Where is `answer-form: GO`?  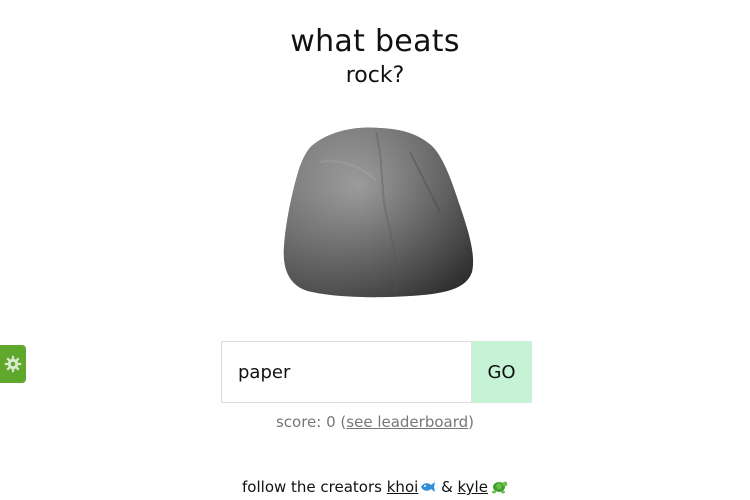 answer-form: GO is located at coordinates (376, 372).